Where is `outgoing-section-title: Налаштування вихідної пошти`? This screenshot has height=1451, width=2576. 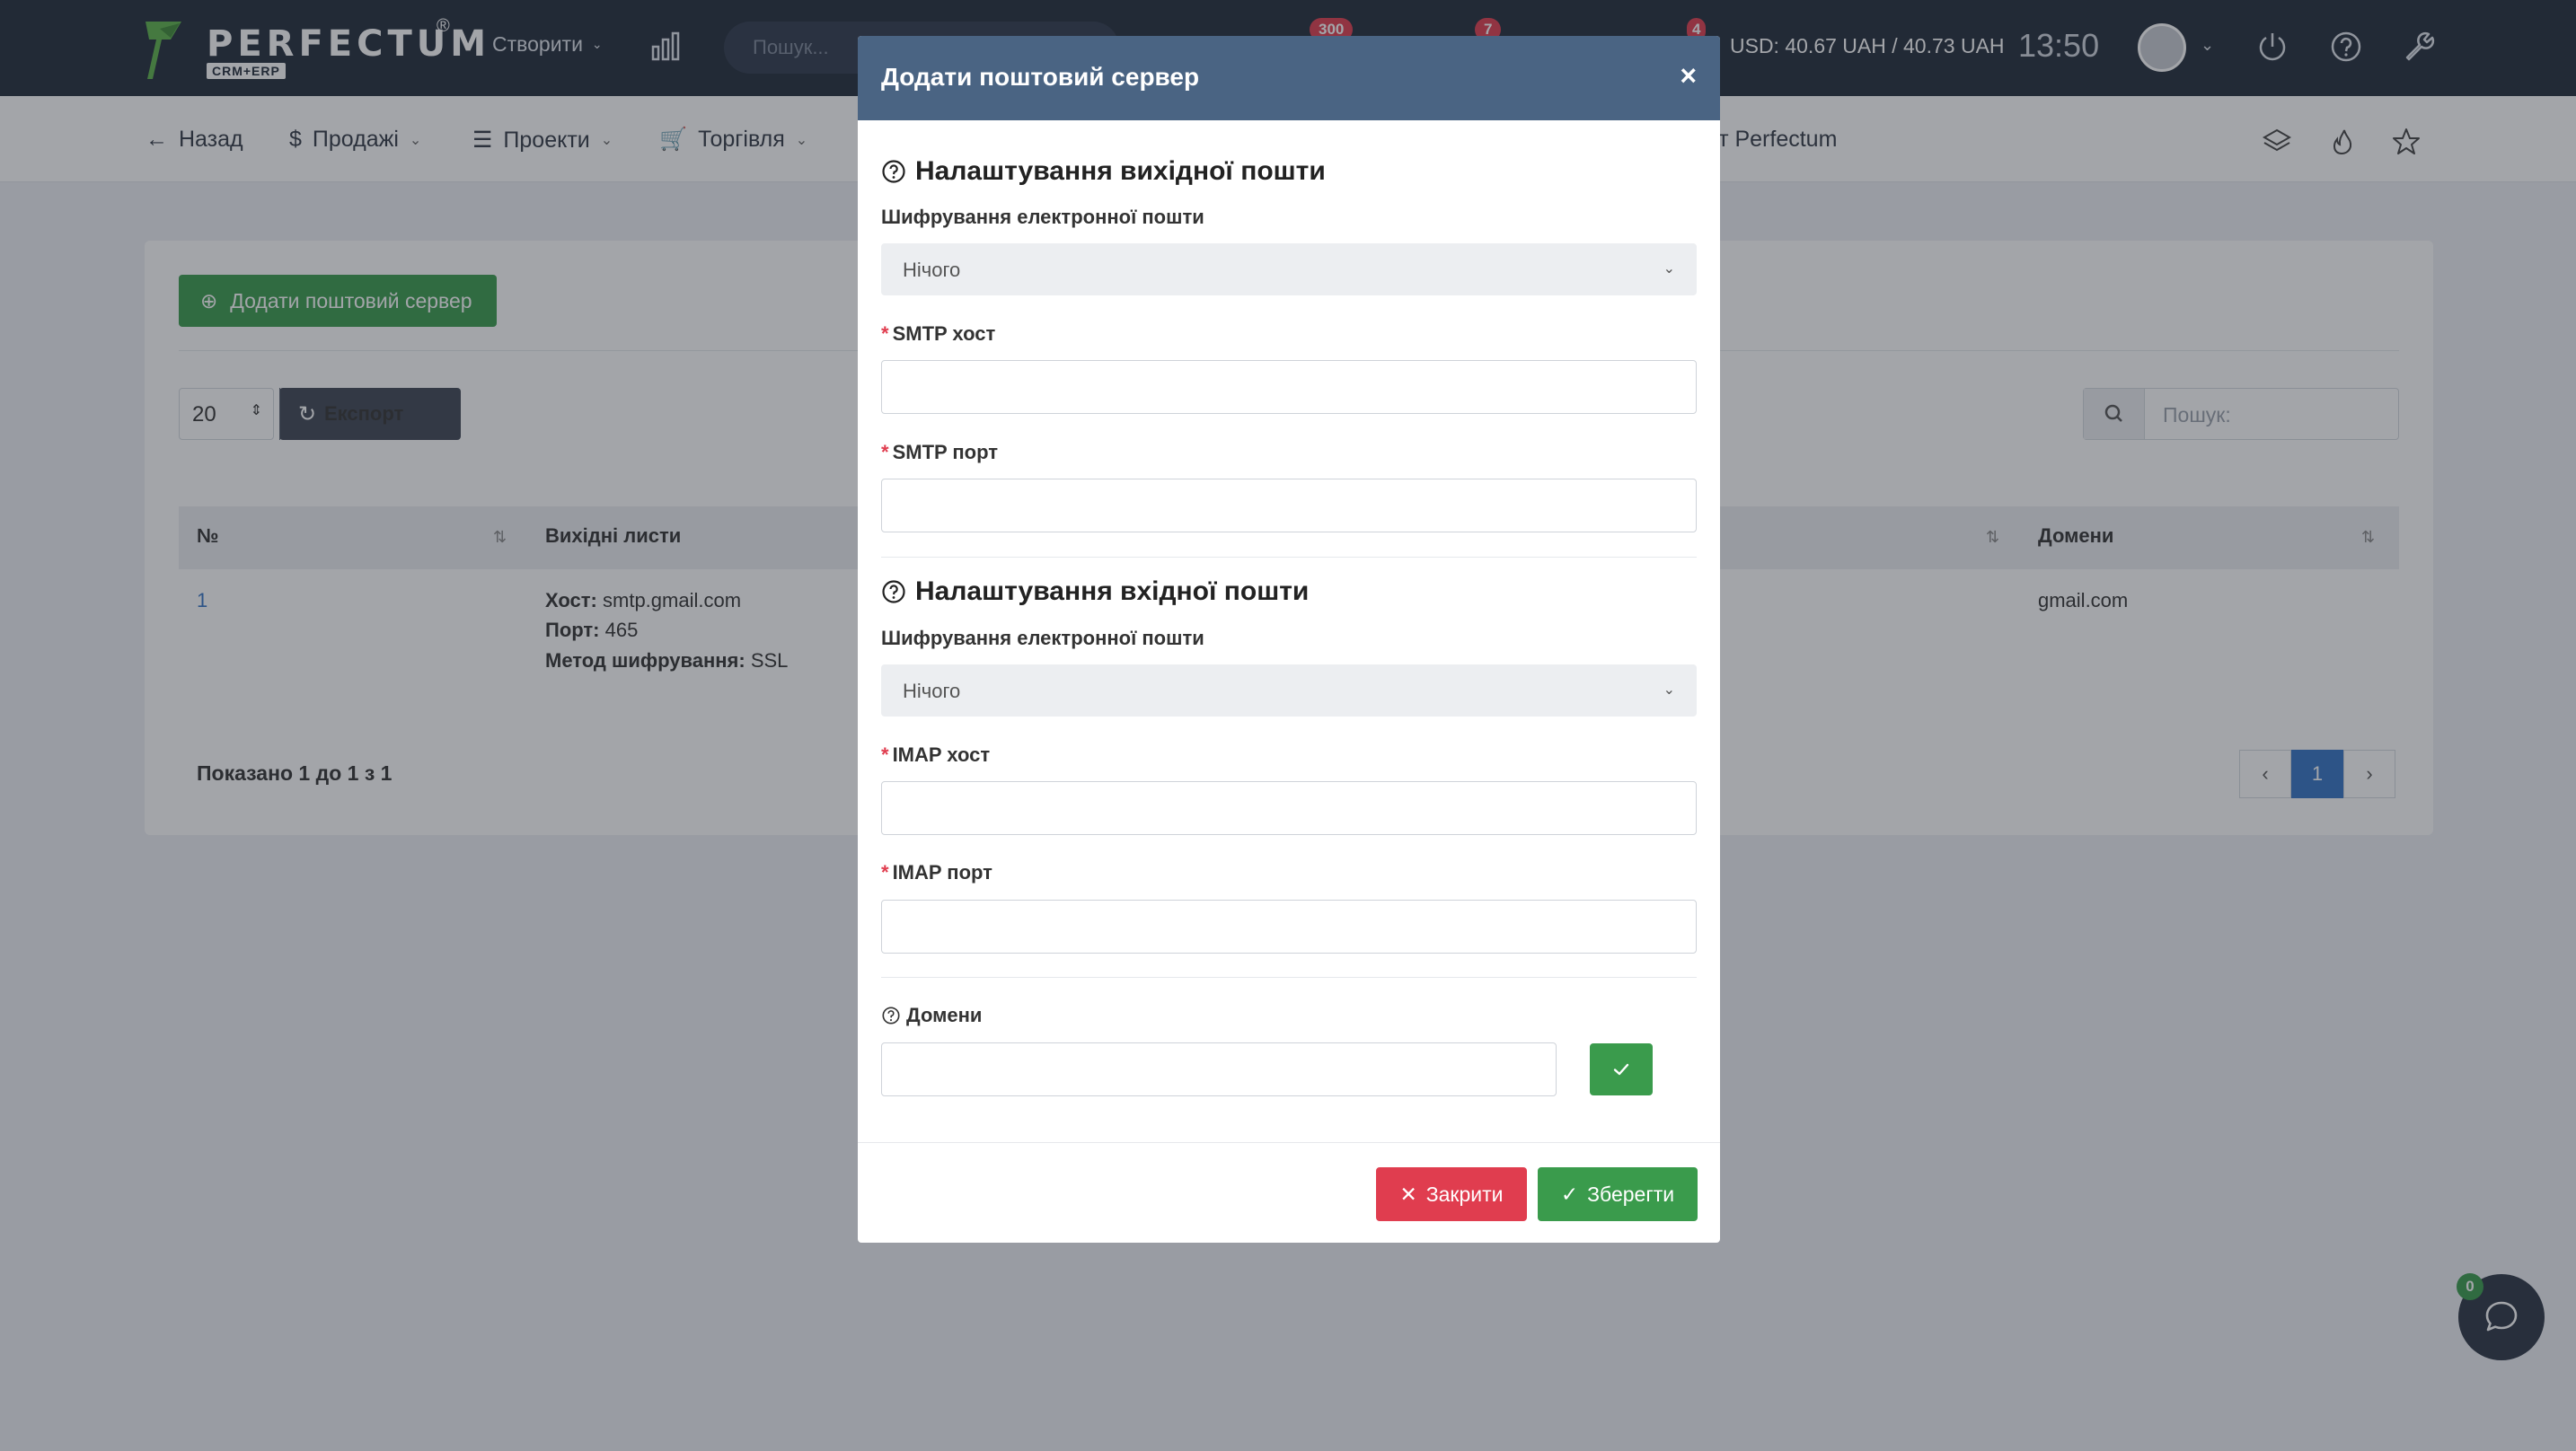 outgoing-section-title: Налаштування вихідної пошти is located at coordinates (1103, 171).